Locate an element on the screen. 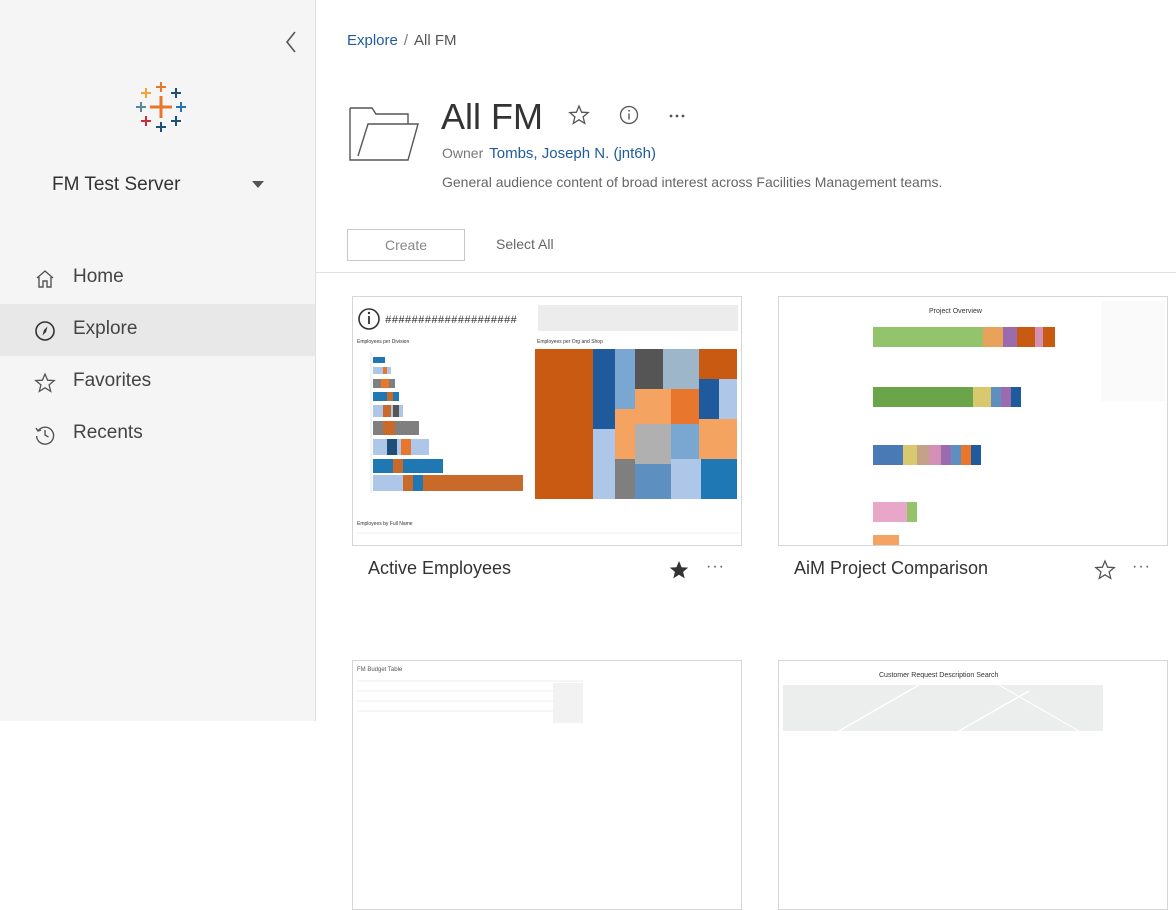 This screenshot has width=1176, height=910. workbook-thumbnail: FM Budget Table is located at coordinates (547, 785).